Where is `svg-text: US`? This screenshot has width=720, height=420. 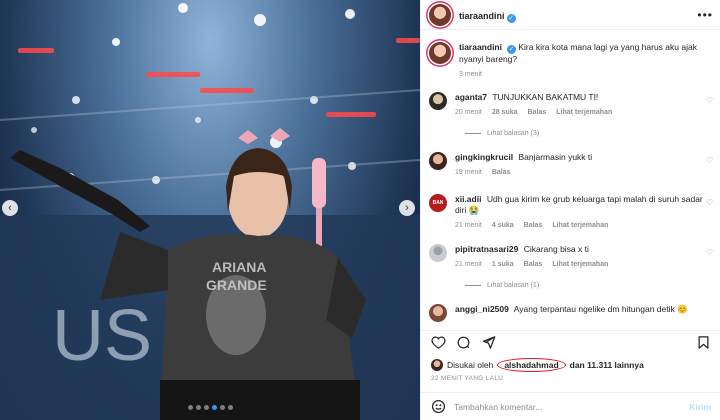
svg-text: US is located at coordinates (102, 336).